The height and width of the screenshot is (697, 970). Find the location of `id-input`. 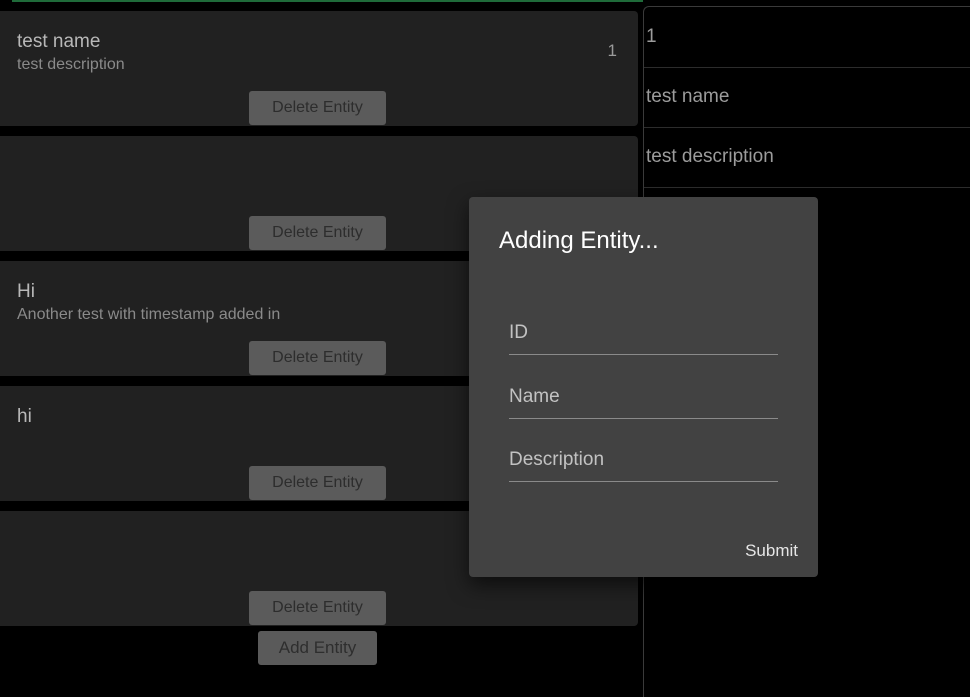

id-input is located at coordinates (643, 333).